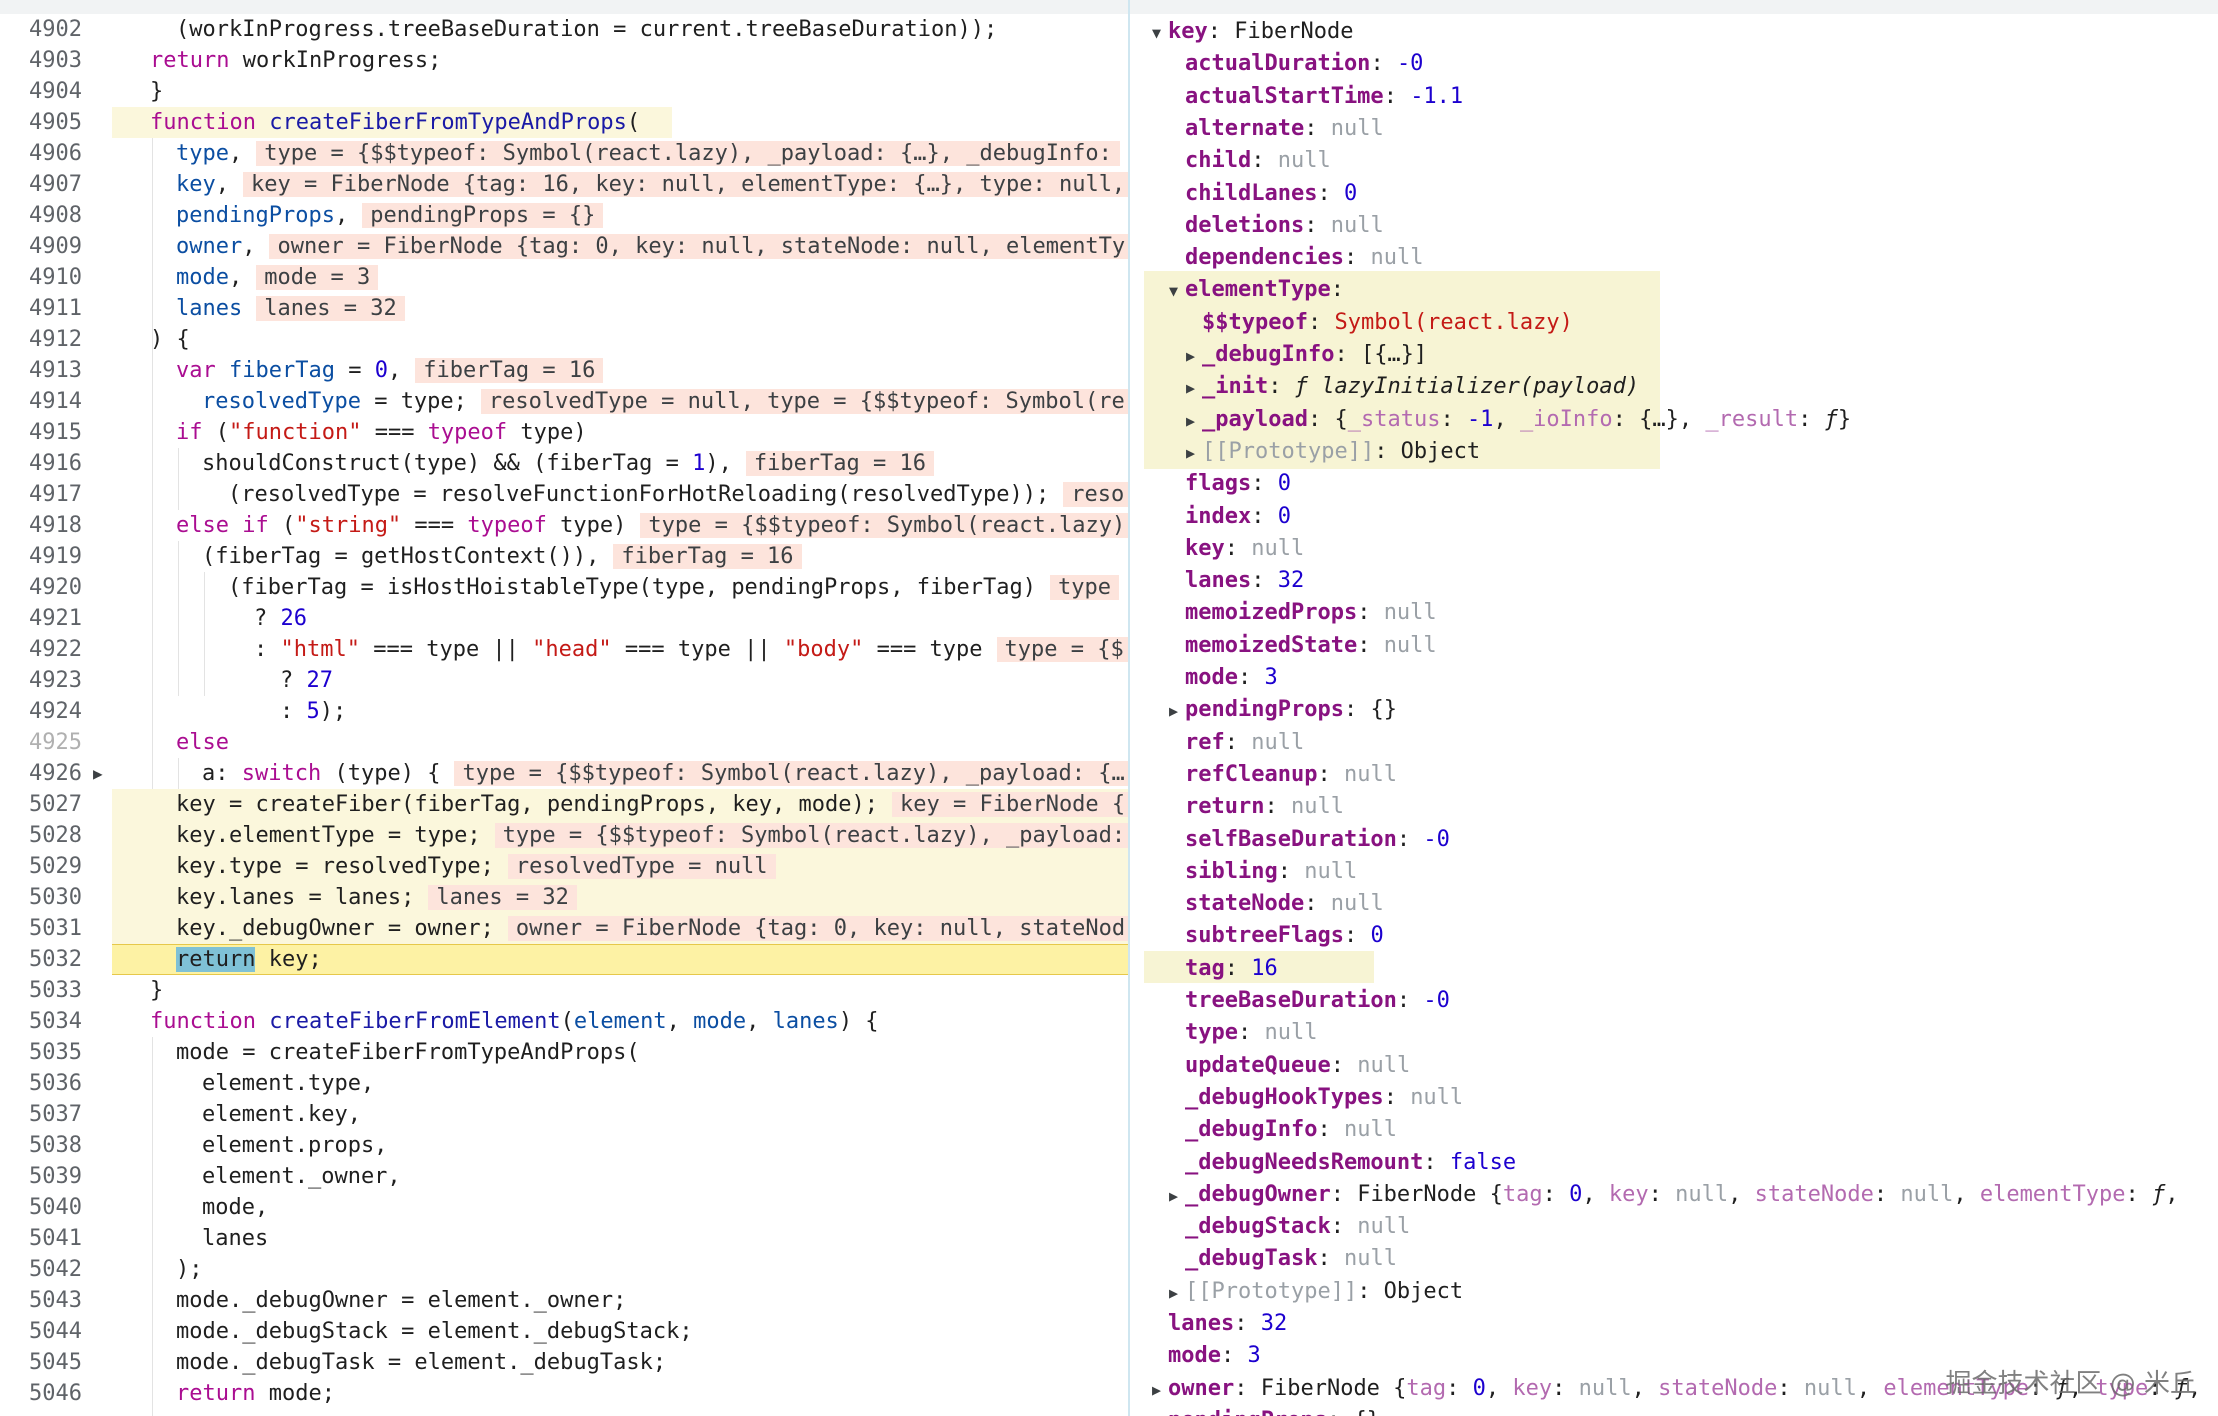 This screenshot has width=2218, height=1416. What do you see at coordinates (41, 60) in the screenshot?
I see `line-number: 4903` at bounding box center [41, 60].